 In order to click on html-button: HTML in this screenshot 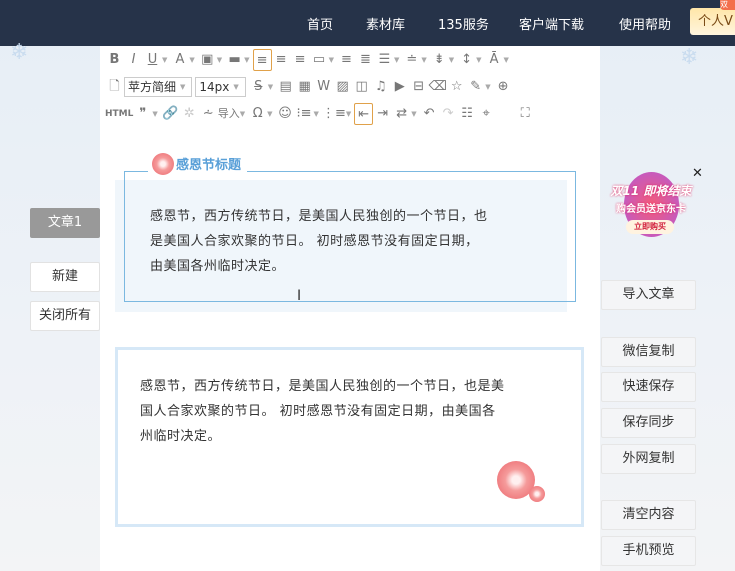, I will do `click(119, 114)`.